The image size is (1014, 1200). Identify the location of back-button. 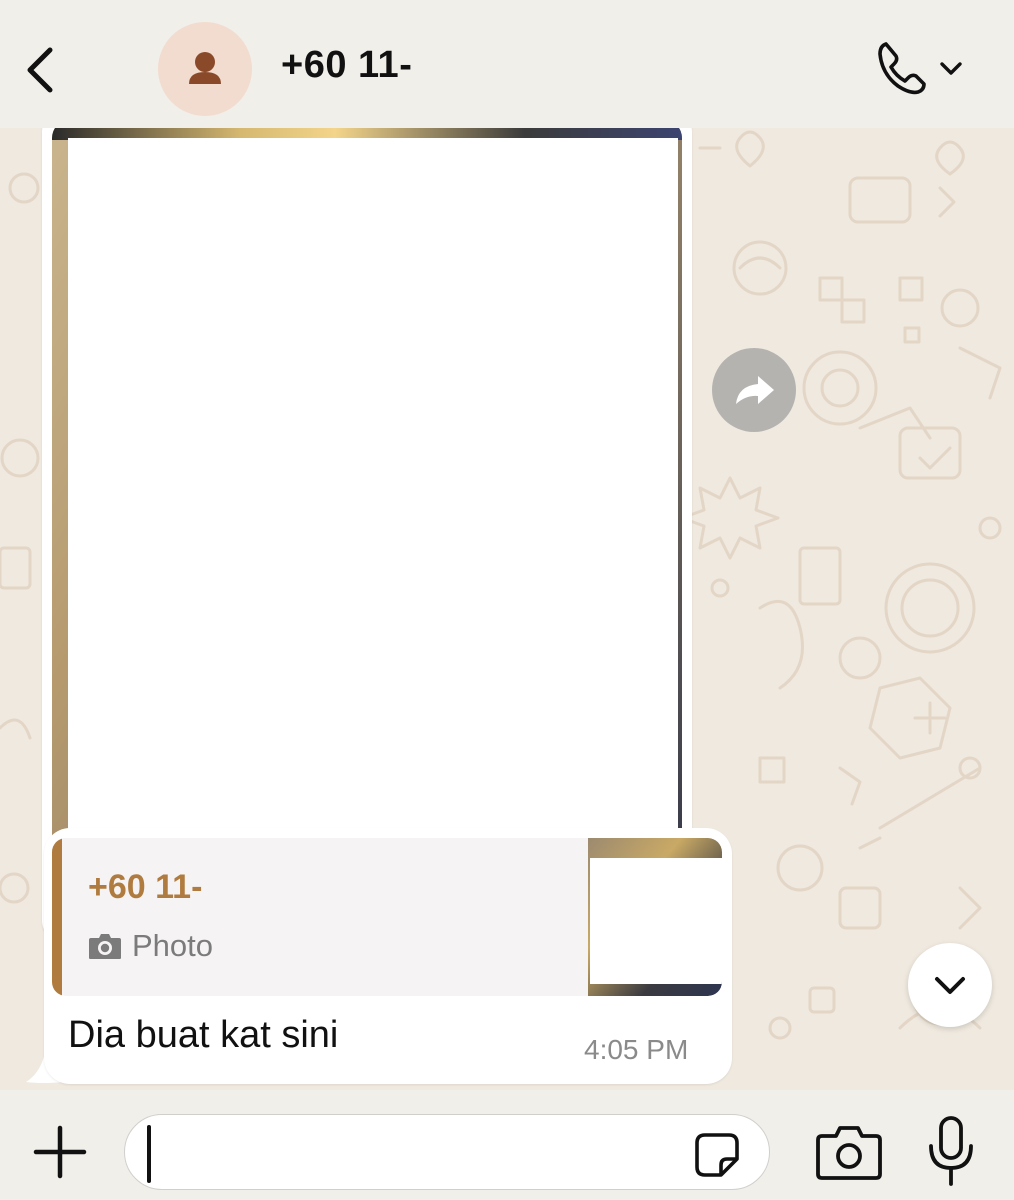
(41, 70).